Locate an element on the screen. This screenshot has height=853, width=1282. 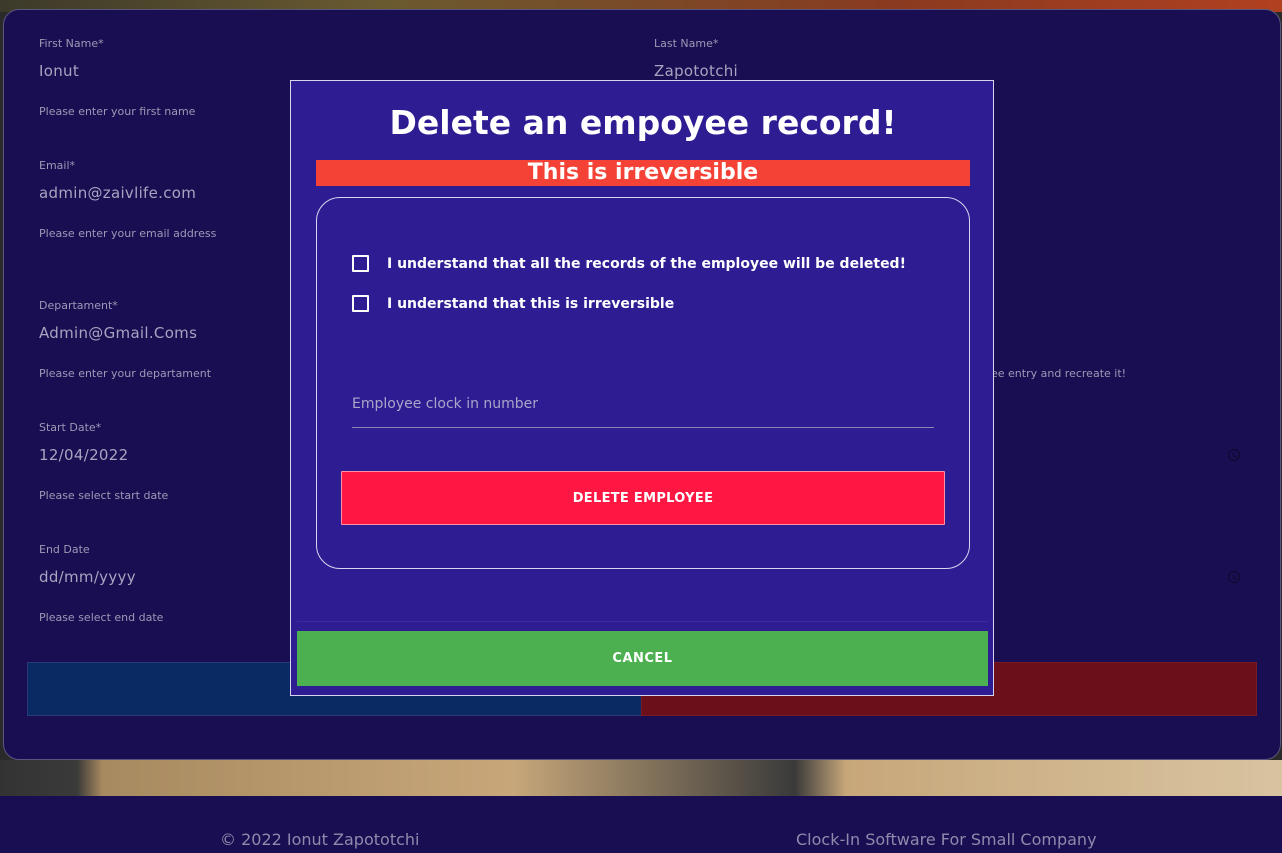
confirm-irreversible-row: I understand that this is irreversible is located at coordinates (513, 303).